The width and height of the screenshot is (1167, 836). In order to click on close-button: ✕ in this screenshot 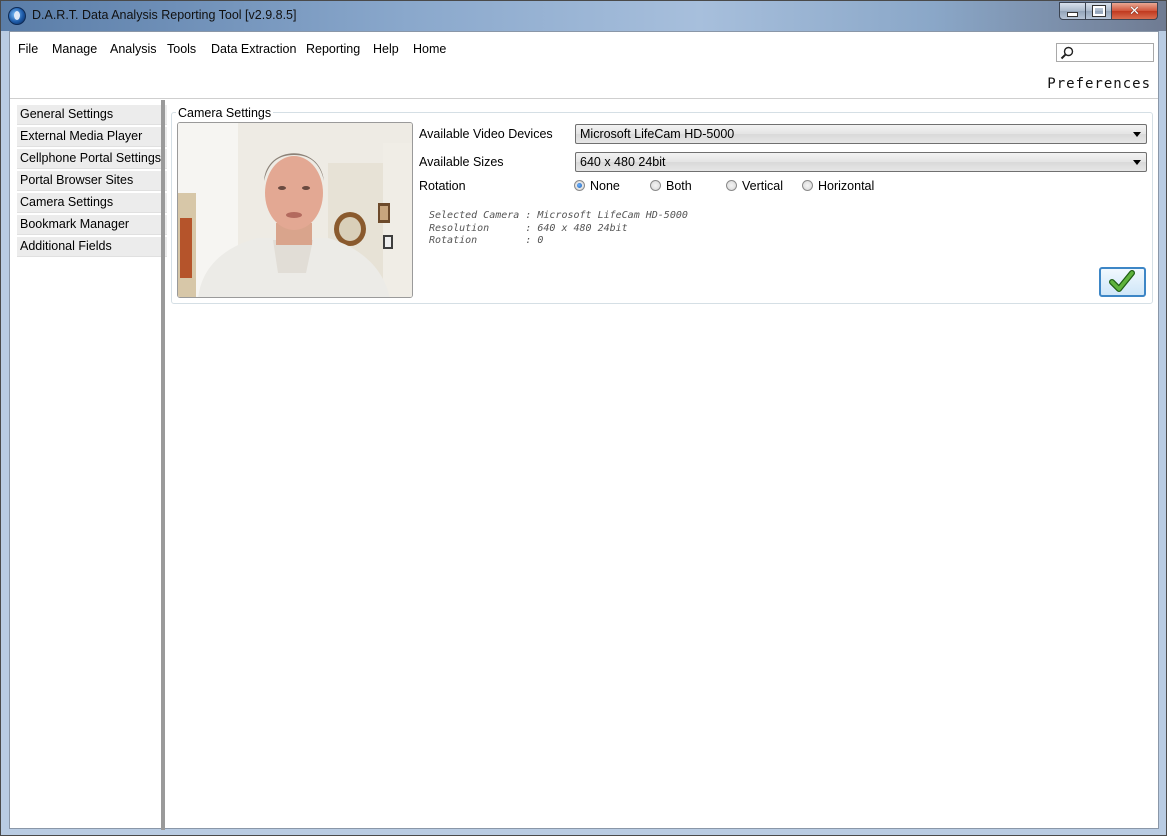, I will do `click(1135, 11)`.